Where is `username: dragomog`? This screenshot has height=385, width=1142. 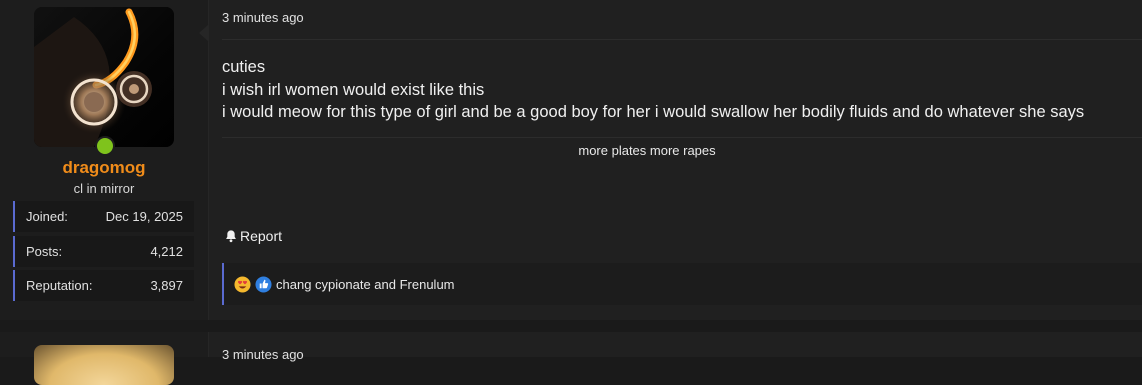 username: dragomog is located at coordinates (104, 168).